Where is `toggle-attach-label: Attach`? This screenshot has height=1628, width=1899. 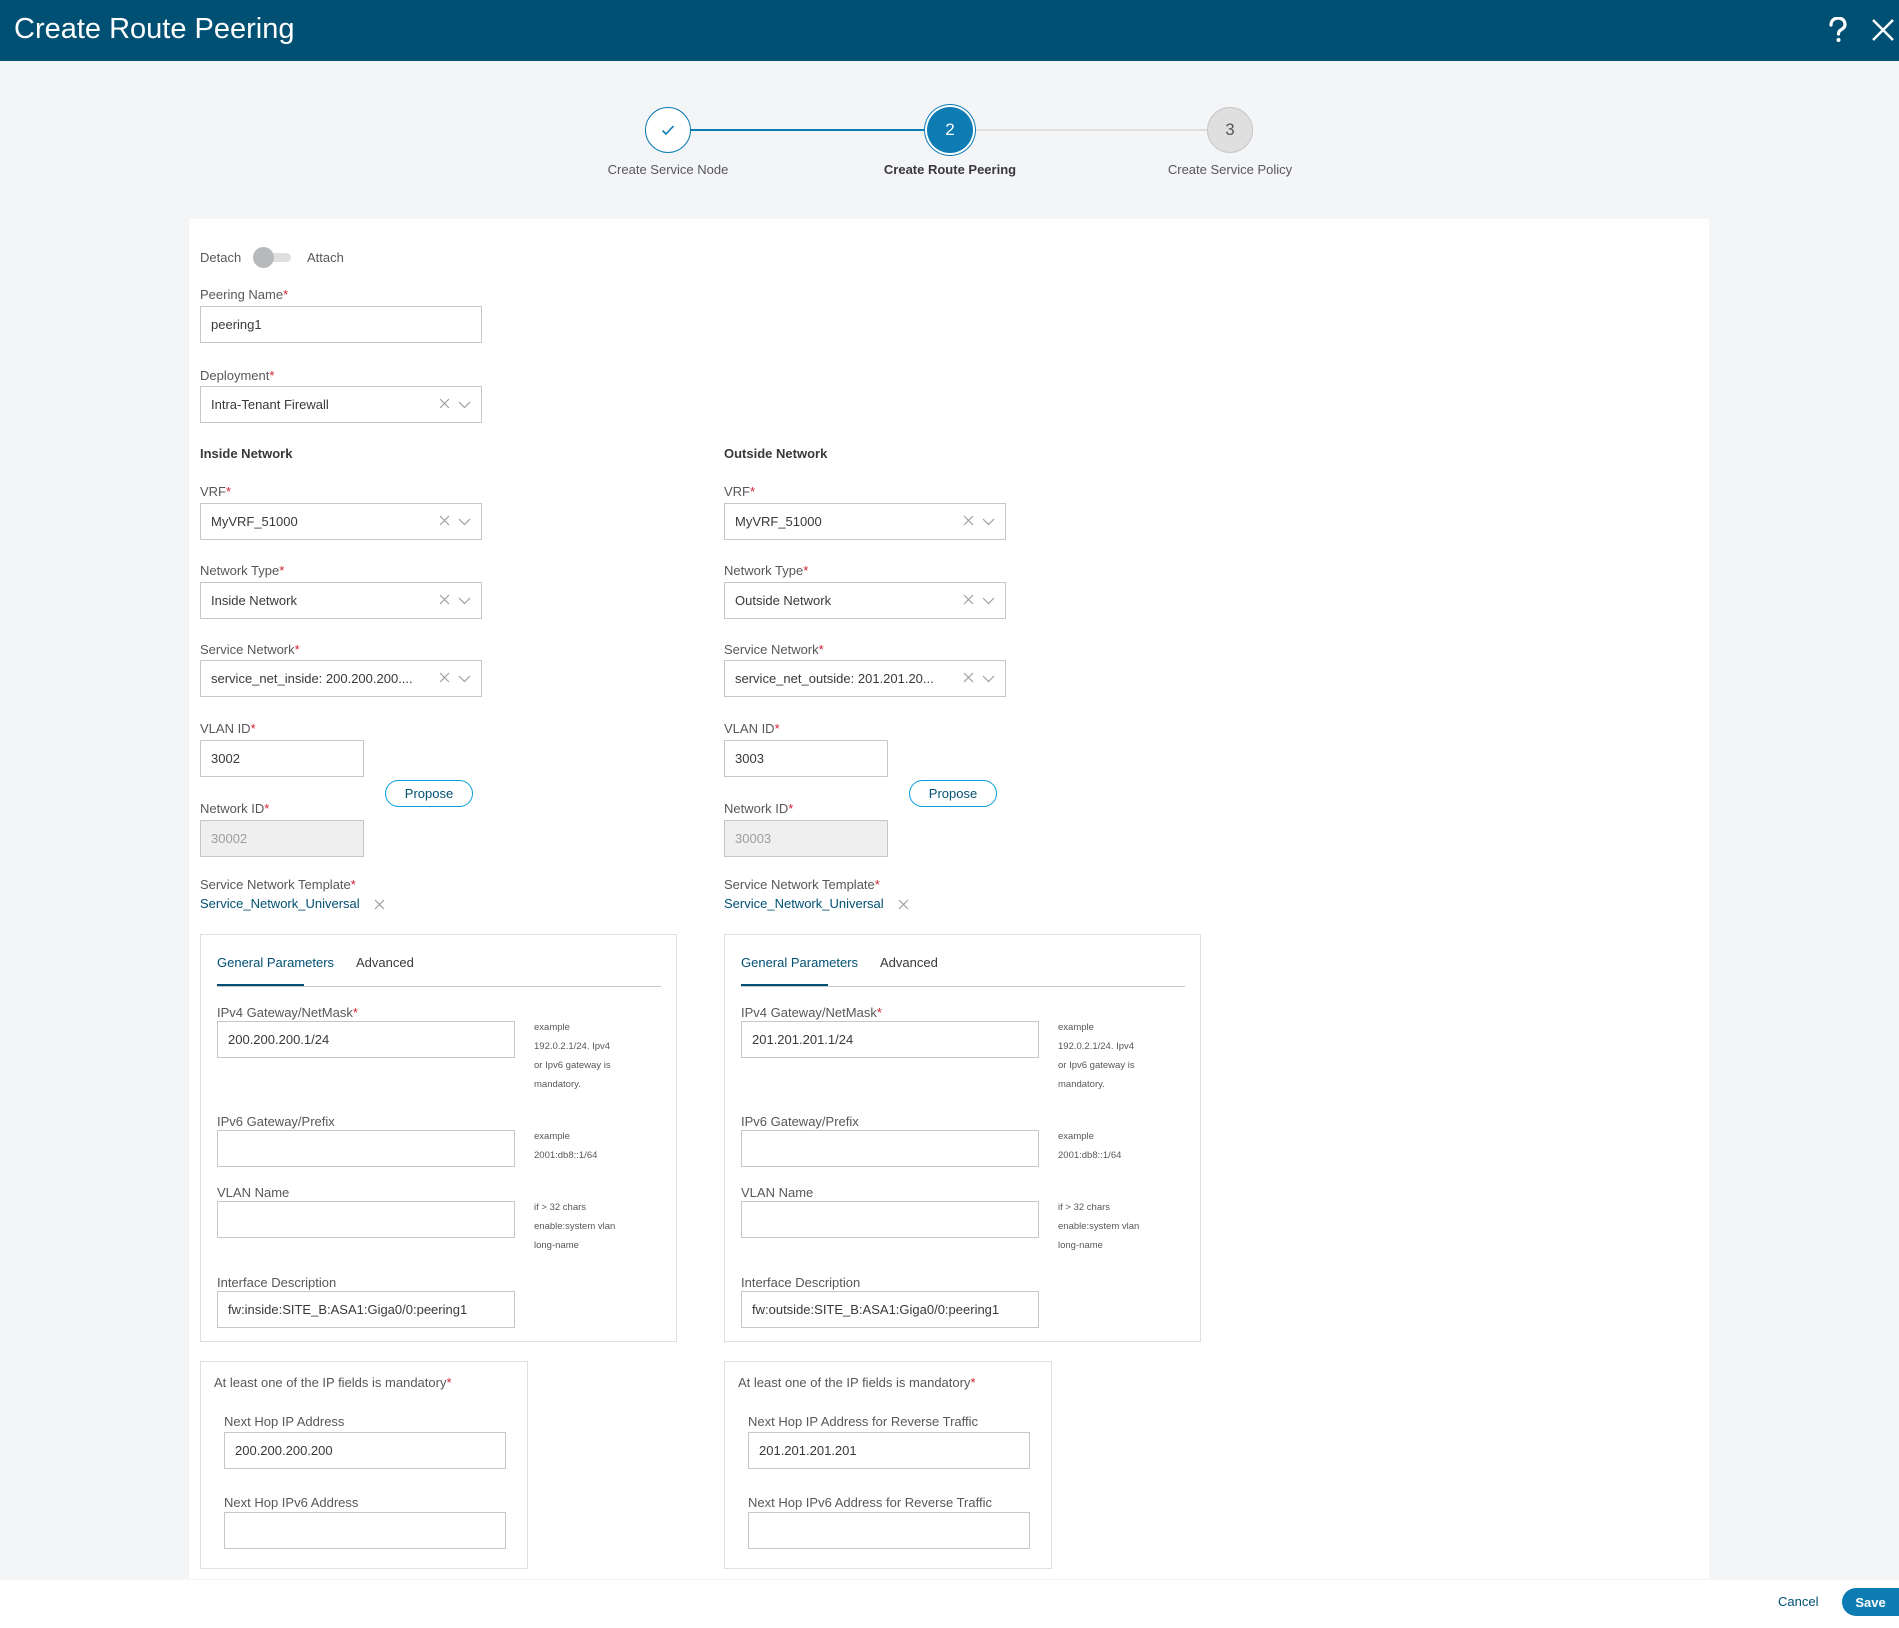 toggle-attach-label: Attach is located at coordinates (325, 257).